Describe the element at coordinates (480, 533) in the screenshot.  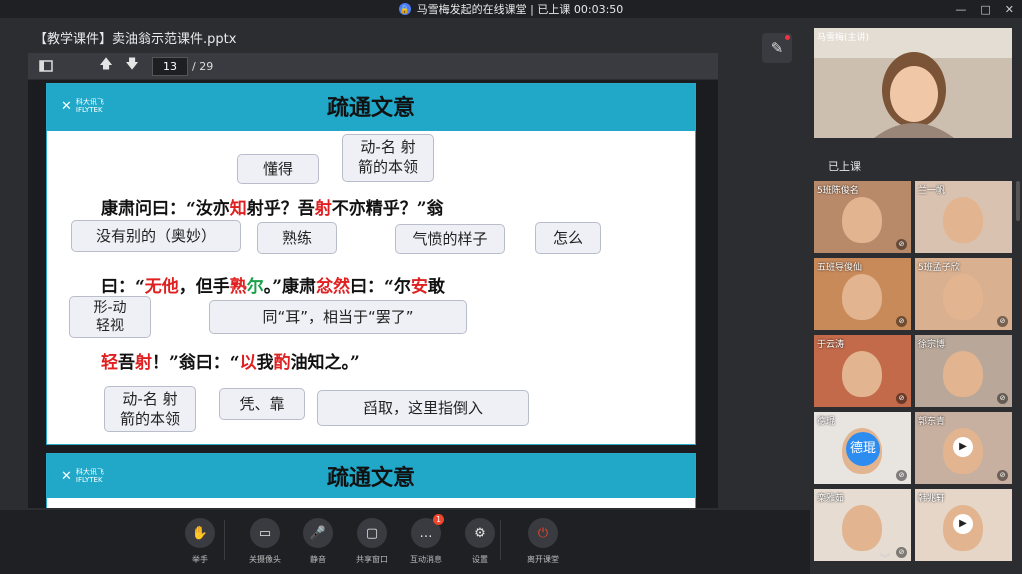
I see `gear-icon: ⚙` at that location.